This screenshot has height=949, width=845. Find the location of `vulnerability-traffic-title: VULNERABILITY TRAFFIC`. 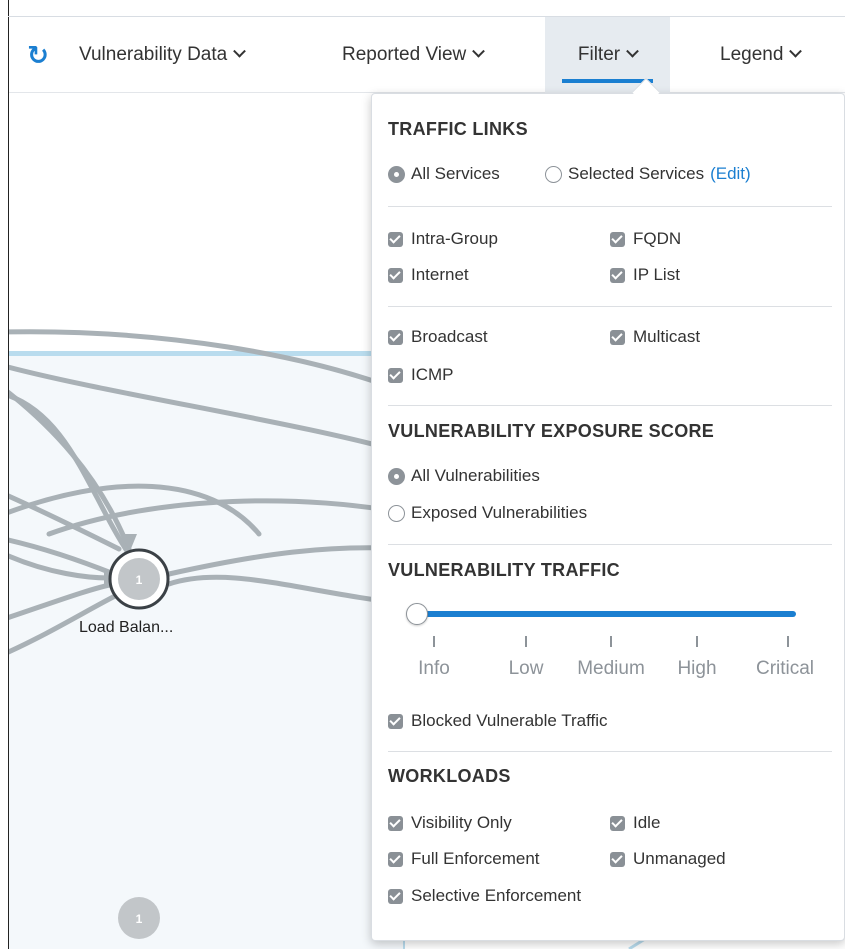

vulnerability-traffic-title: VULNERABILITY TRAFFIC is located at coordinates (504, 570).